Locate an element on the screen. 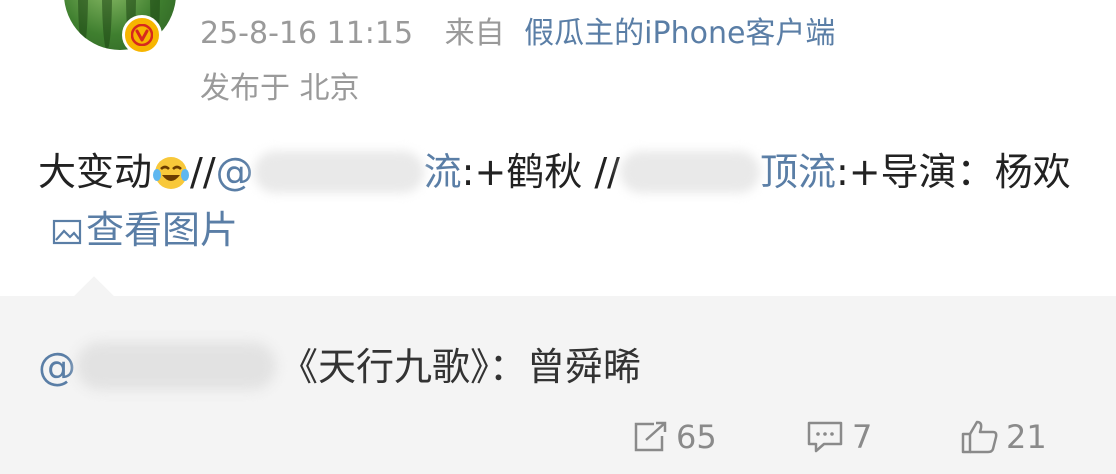 The width and height of the screenshot is (1116, 474). repost-text: @ 《天行九歌》：曾舜晞 is located at coordinates (339, 363).